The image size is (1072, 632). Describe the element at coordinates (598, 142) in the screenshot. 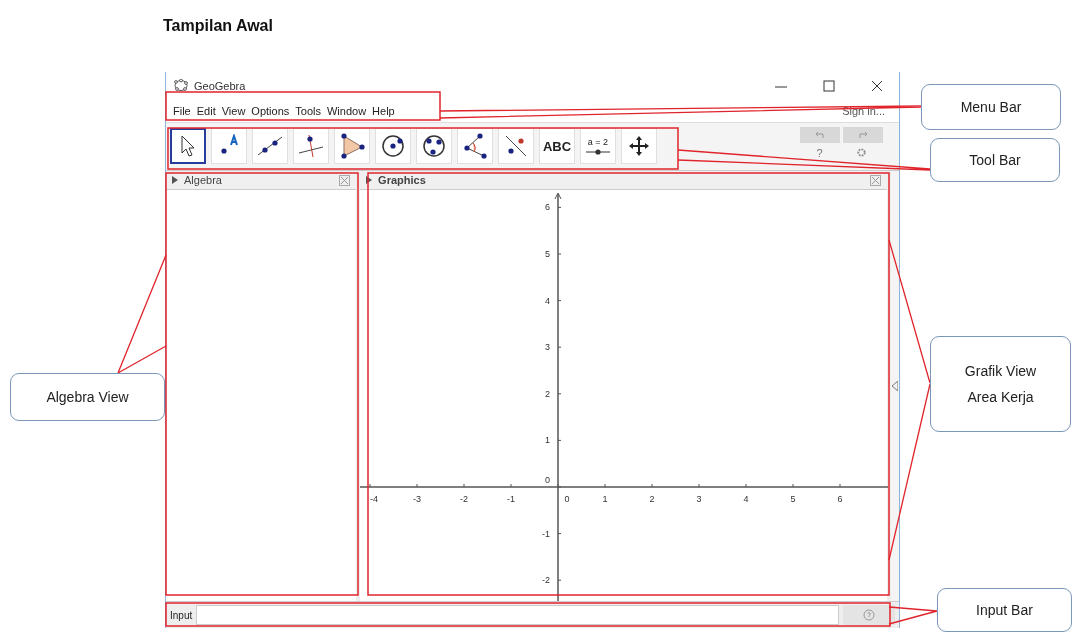

I see `slider-label: a = 2` at that location.